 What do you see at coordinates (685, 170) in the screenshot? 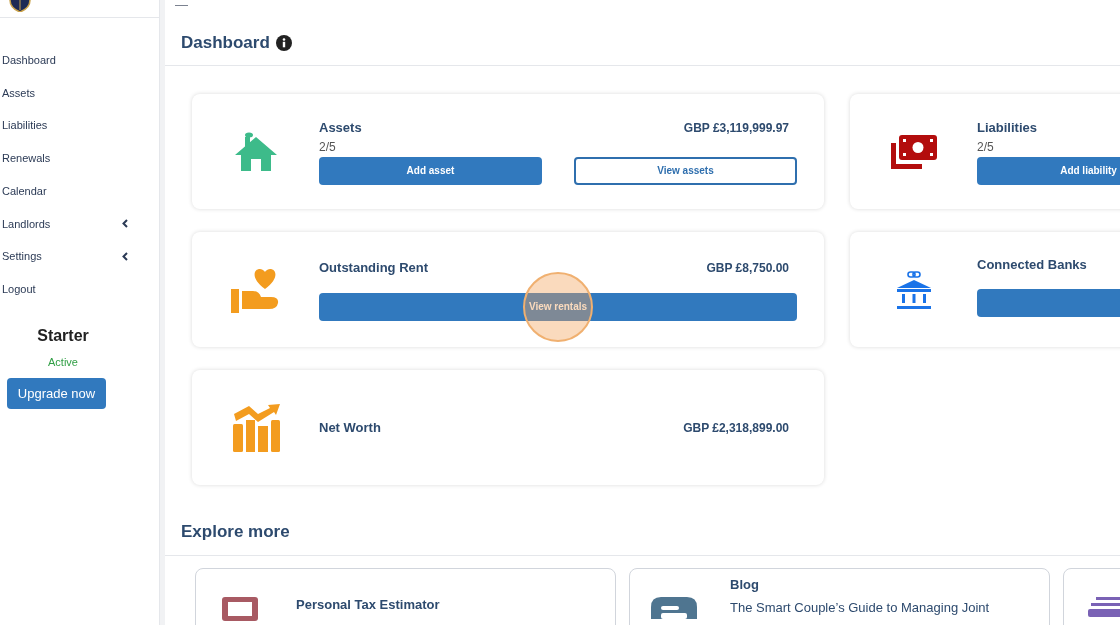
I see `action-button: View assets` at bounding box center [685, 170].